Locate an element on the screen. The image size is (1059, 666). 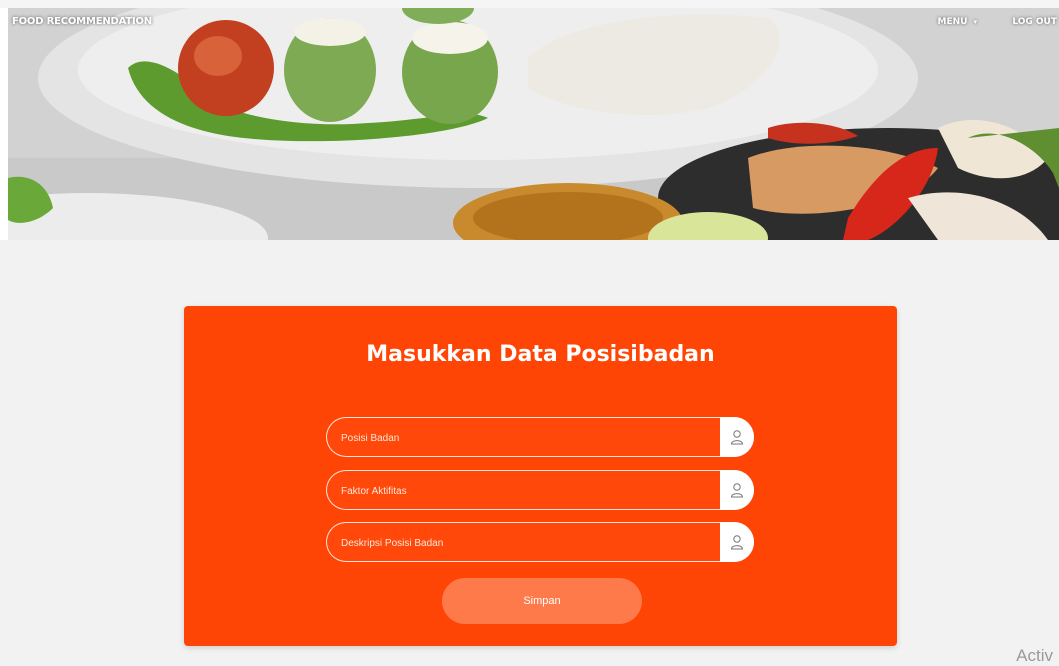
activate-windows-watermark: Activ is located at coordinates (1034, 655).